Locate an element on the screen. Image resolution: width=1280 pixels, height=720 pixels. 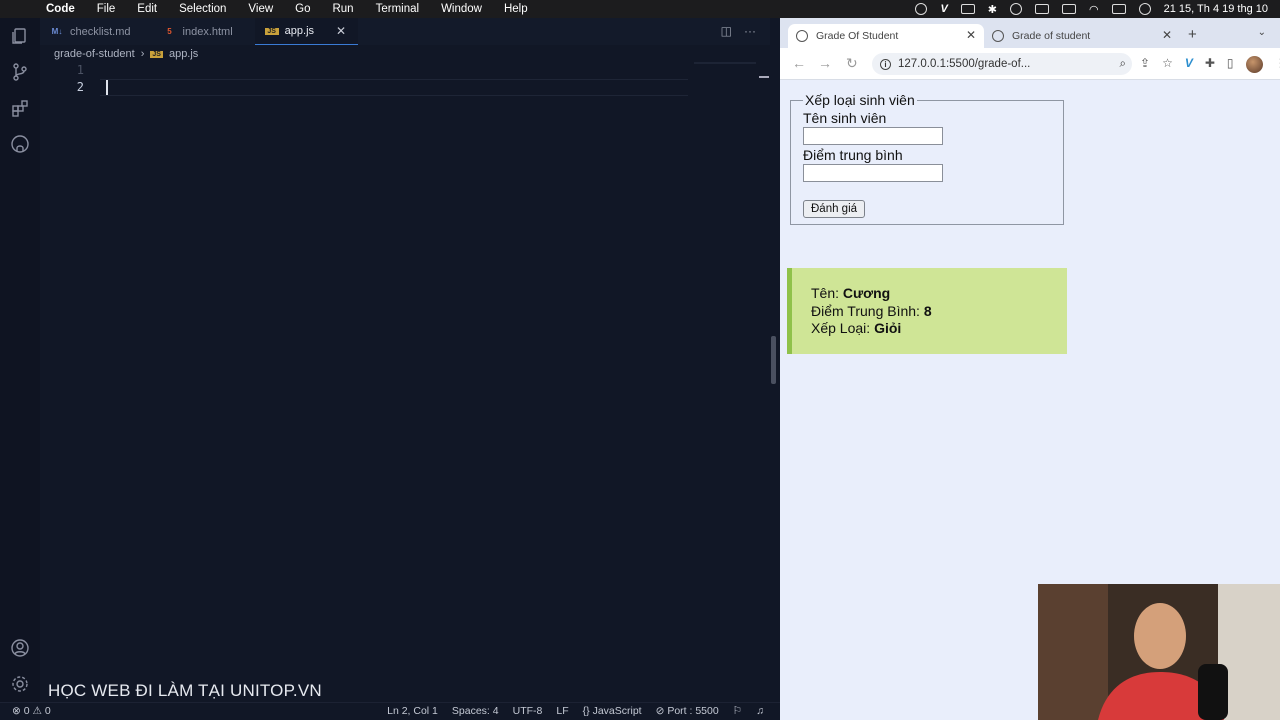
explorer-icon is located at coordinates (20, 36).